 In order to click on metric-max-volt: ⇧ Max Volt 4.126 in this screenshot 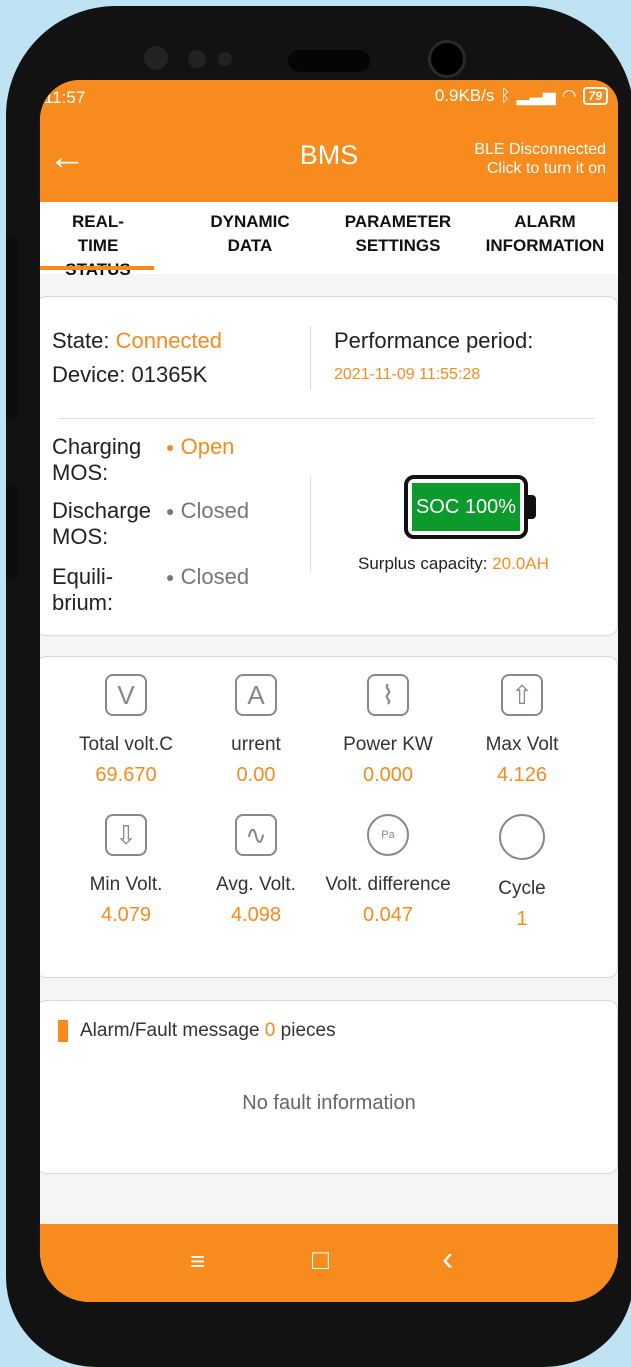, I will do `click(522, 730)`.